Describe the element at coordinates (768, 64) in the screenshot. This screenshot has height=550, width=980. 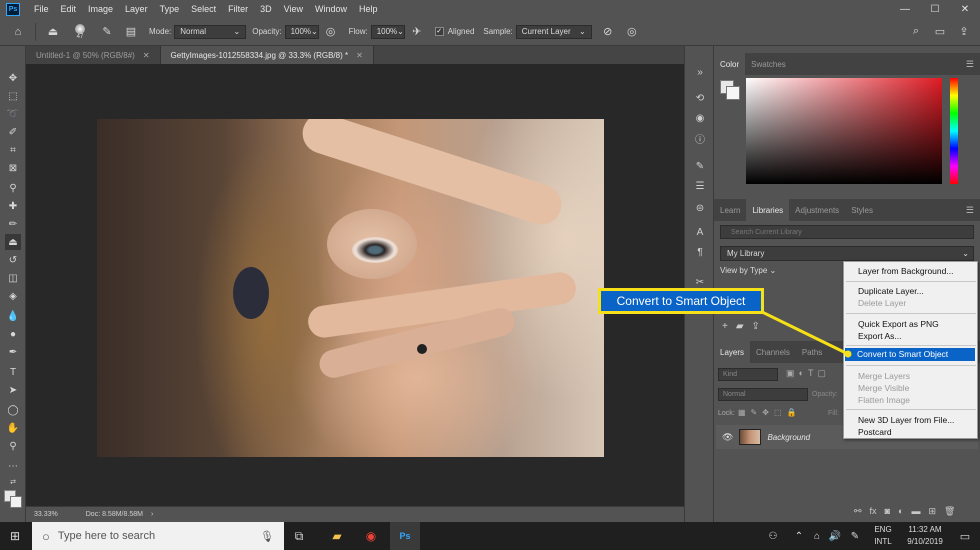
I see `tab-swatches: Swatches` at that location.